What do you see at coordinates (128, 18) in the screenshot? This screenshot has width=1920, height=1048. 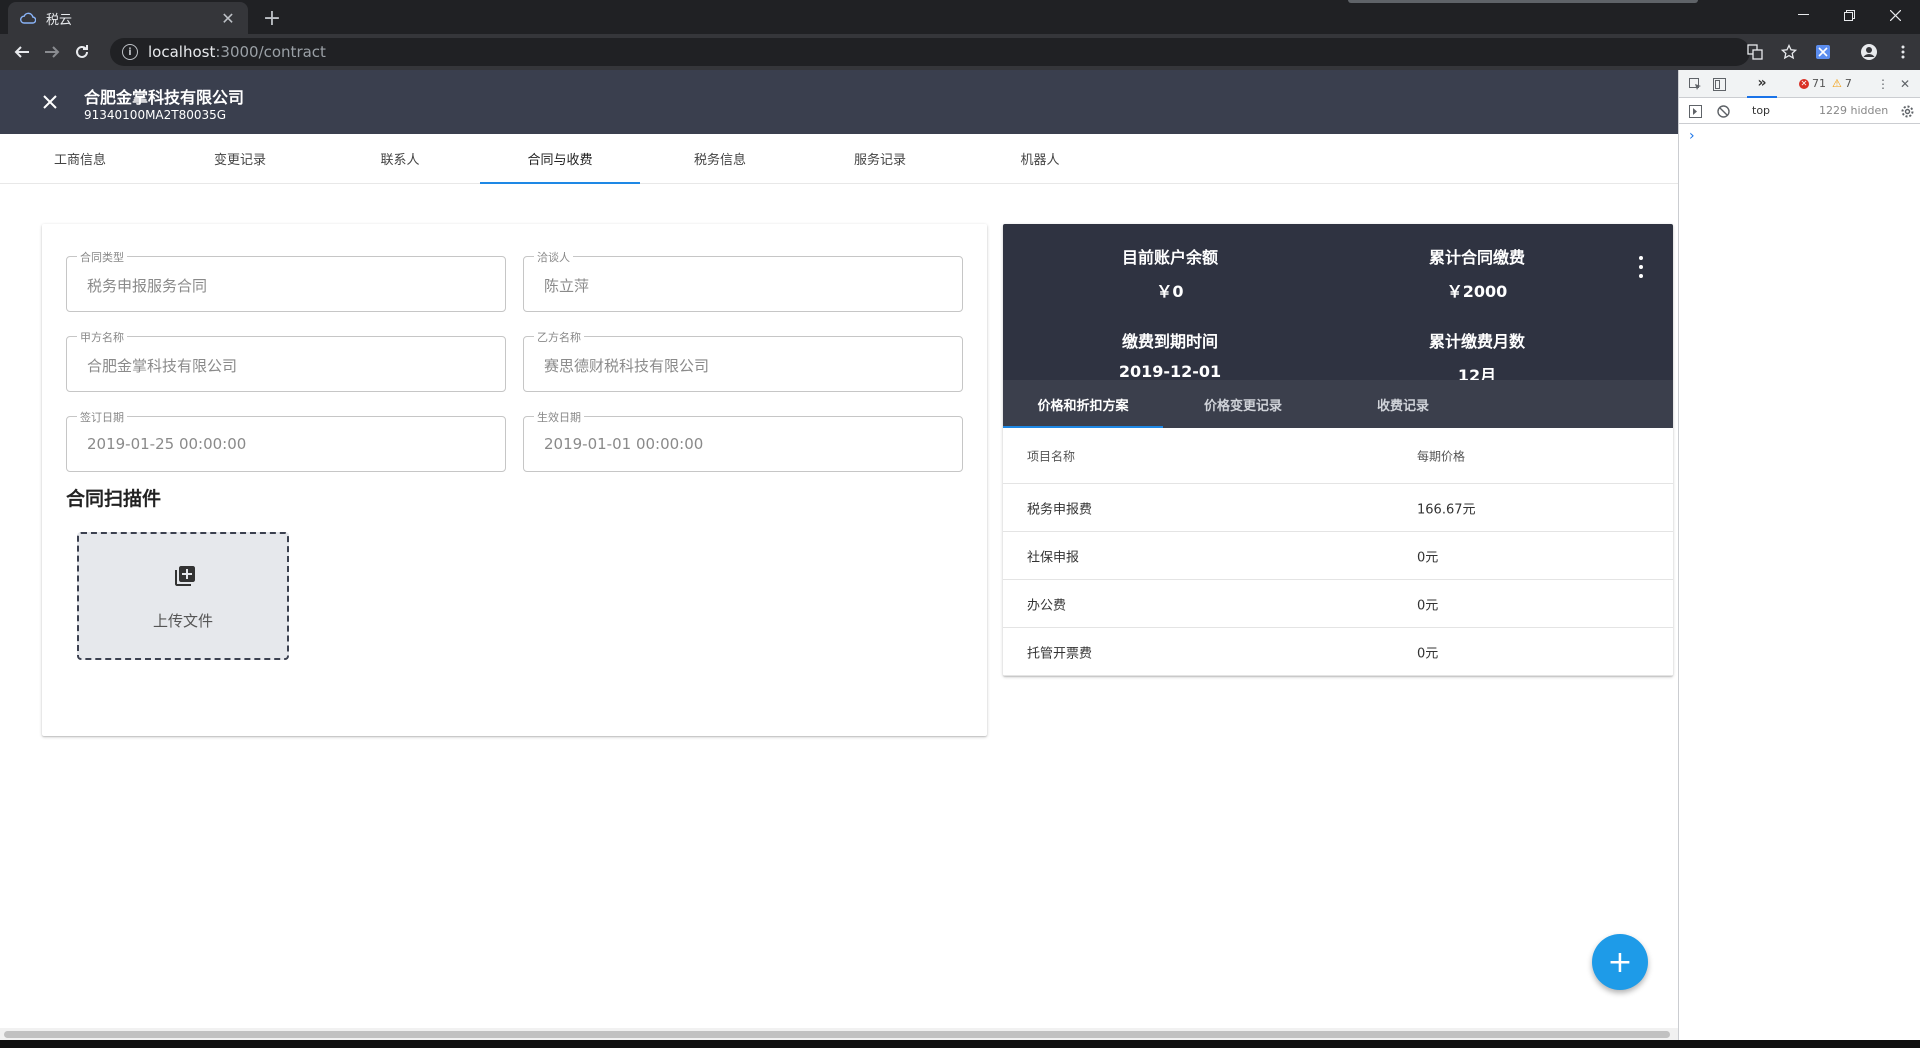 I see `browser-tab: 税云 ✕` at bounding box center [128, 18].